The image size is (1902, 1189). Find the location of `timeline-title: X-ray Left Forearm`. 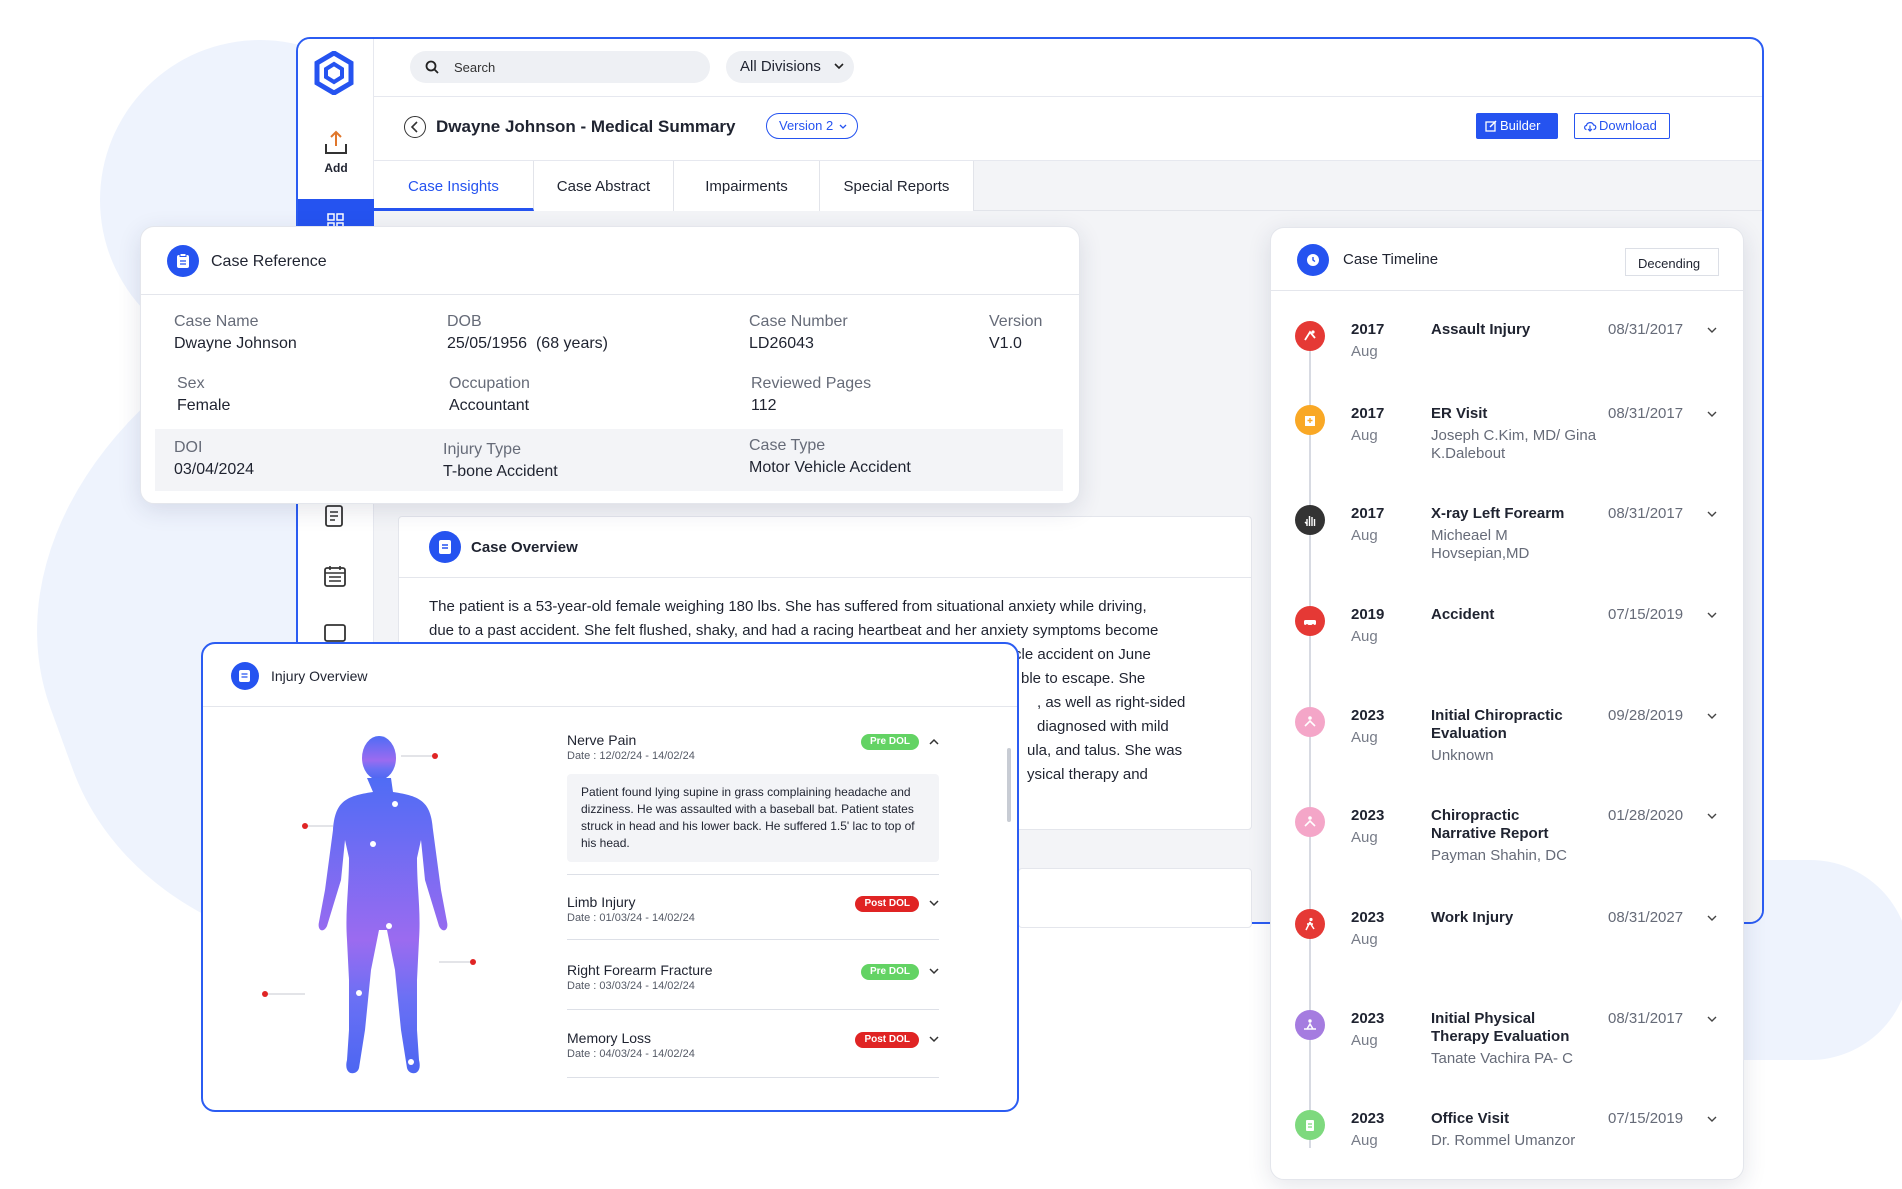

timeline-title: X-ray Left Forearm is located at coordinates (1498, 513).